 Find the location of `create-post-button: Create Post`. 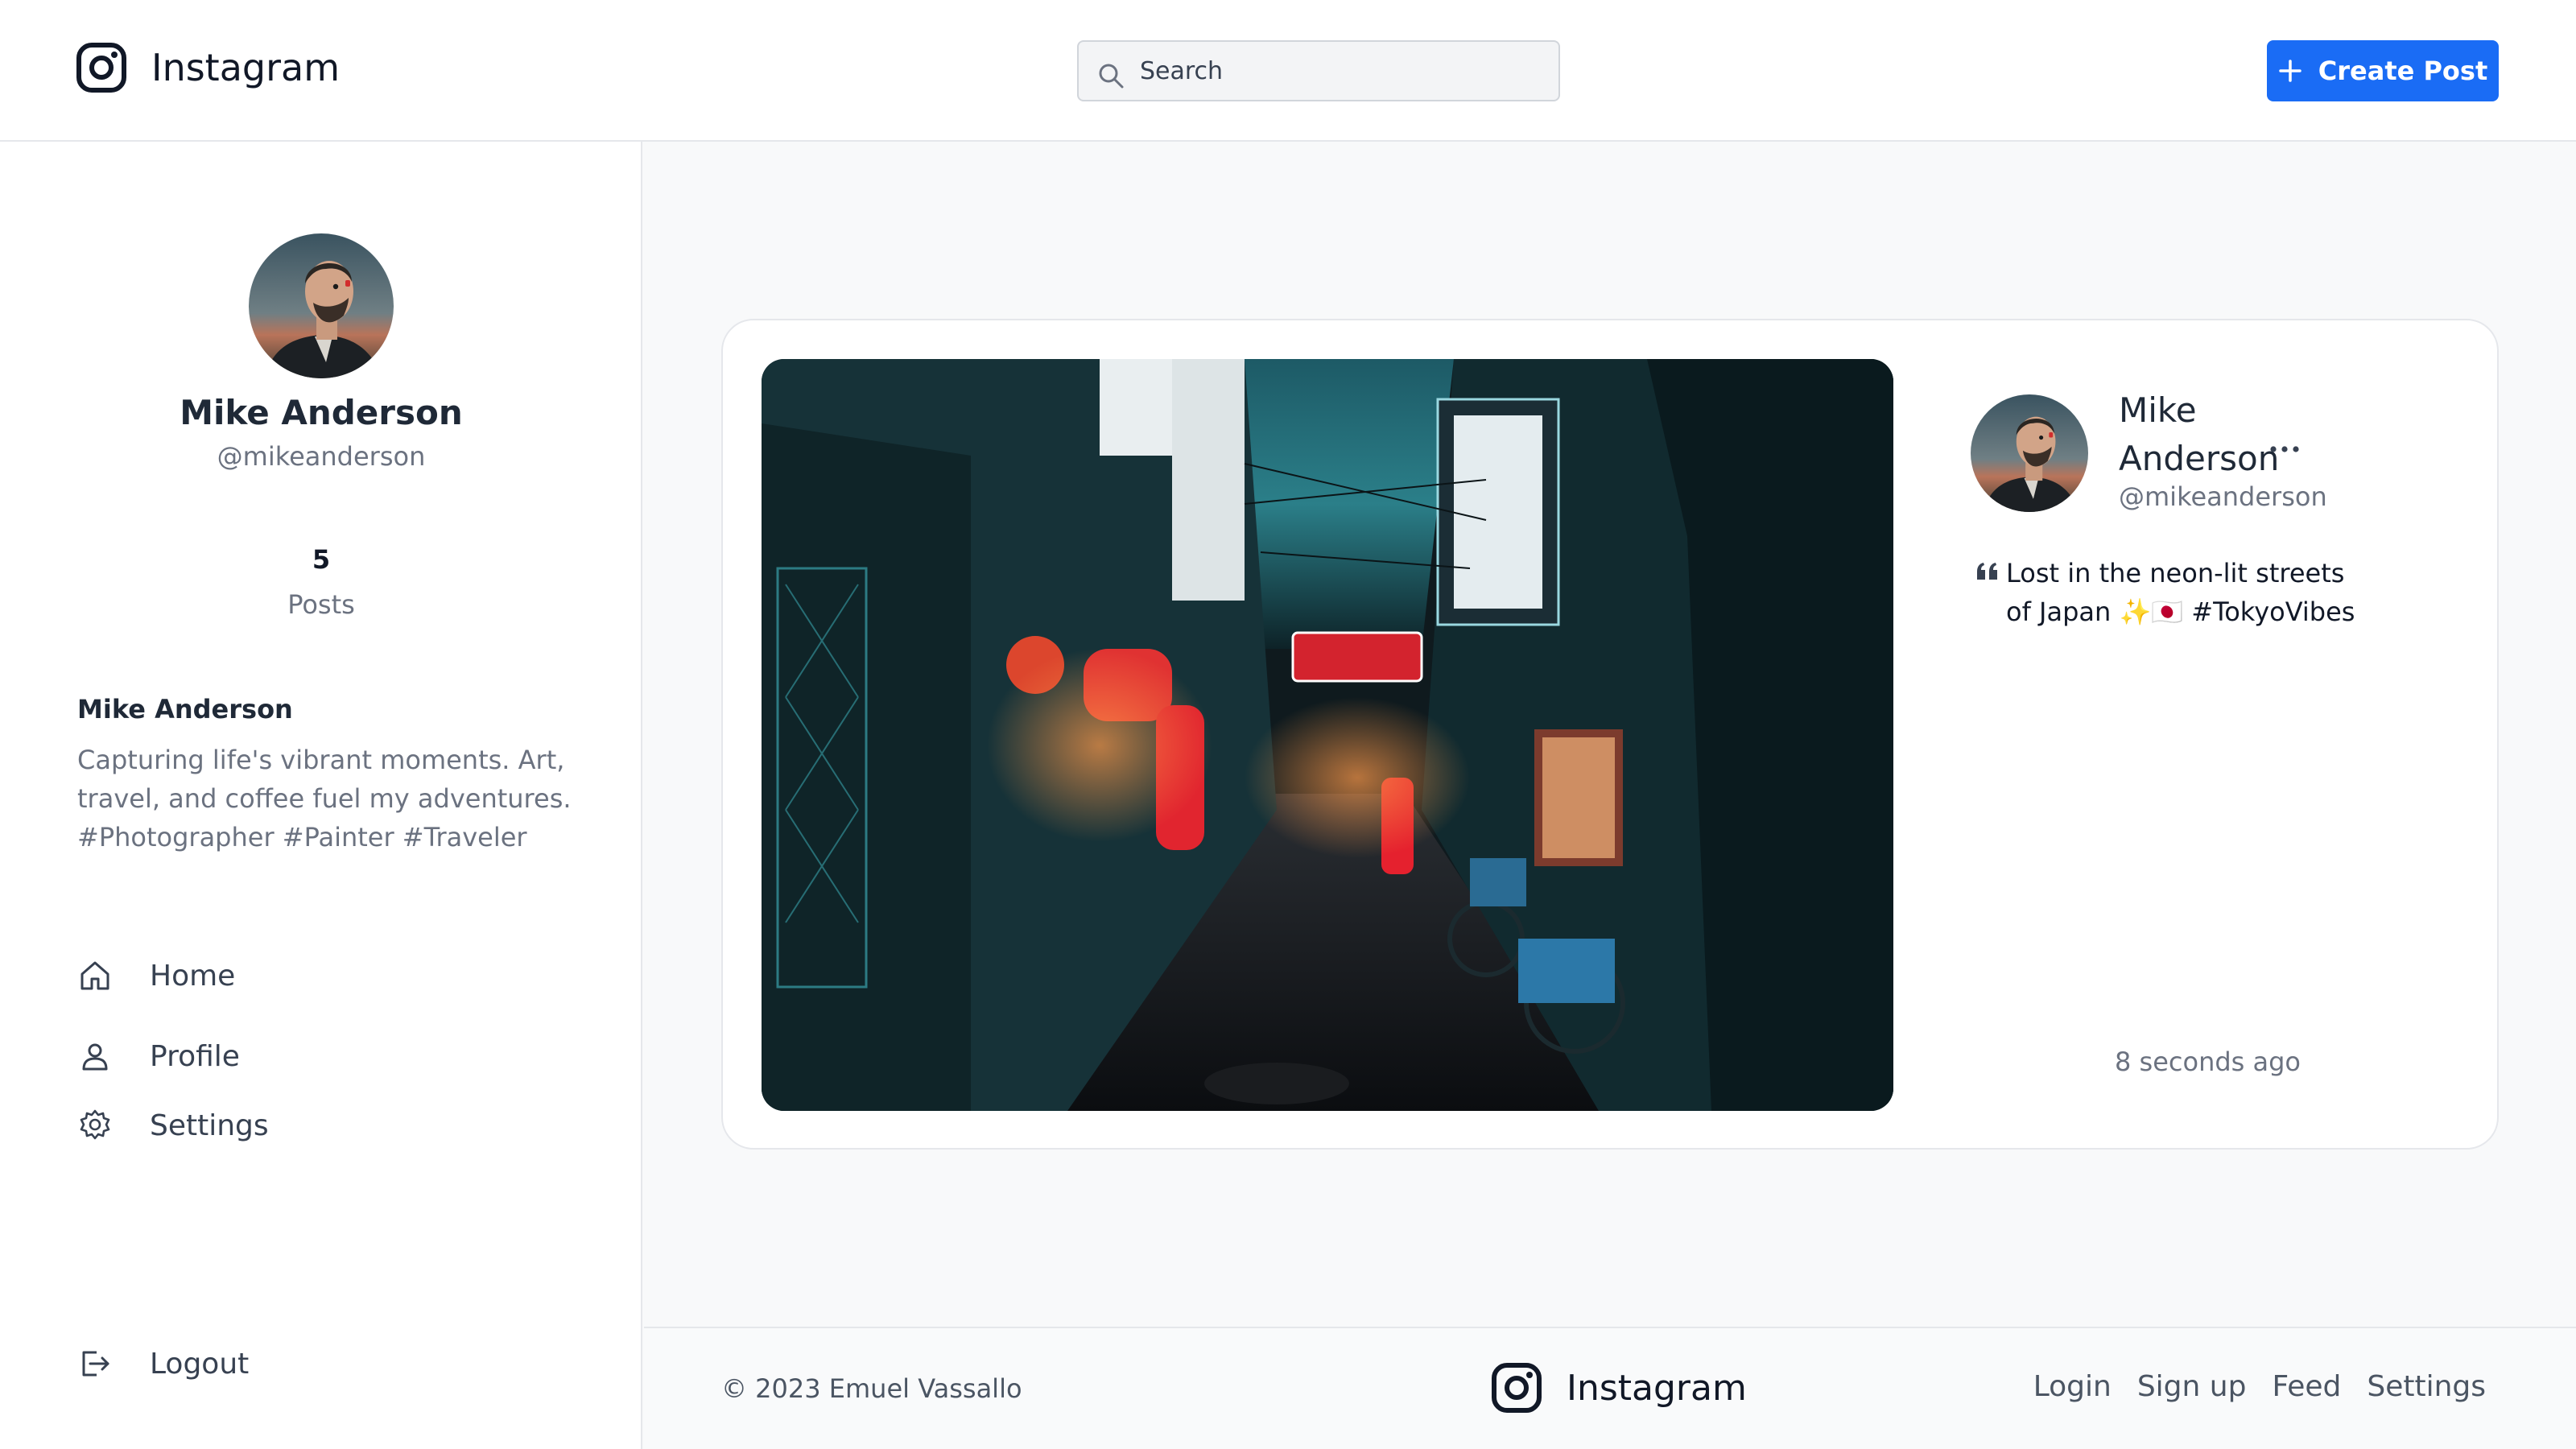

create-post-button: Create Post is located at coordinates (2383, 70).